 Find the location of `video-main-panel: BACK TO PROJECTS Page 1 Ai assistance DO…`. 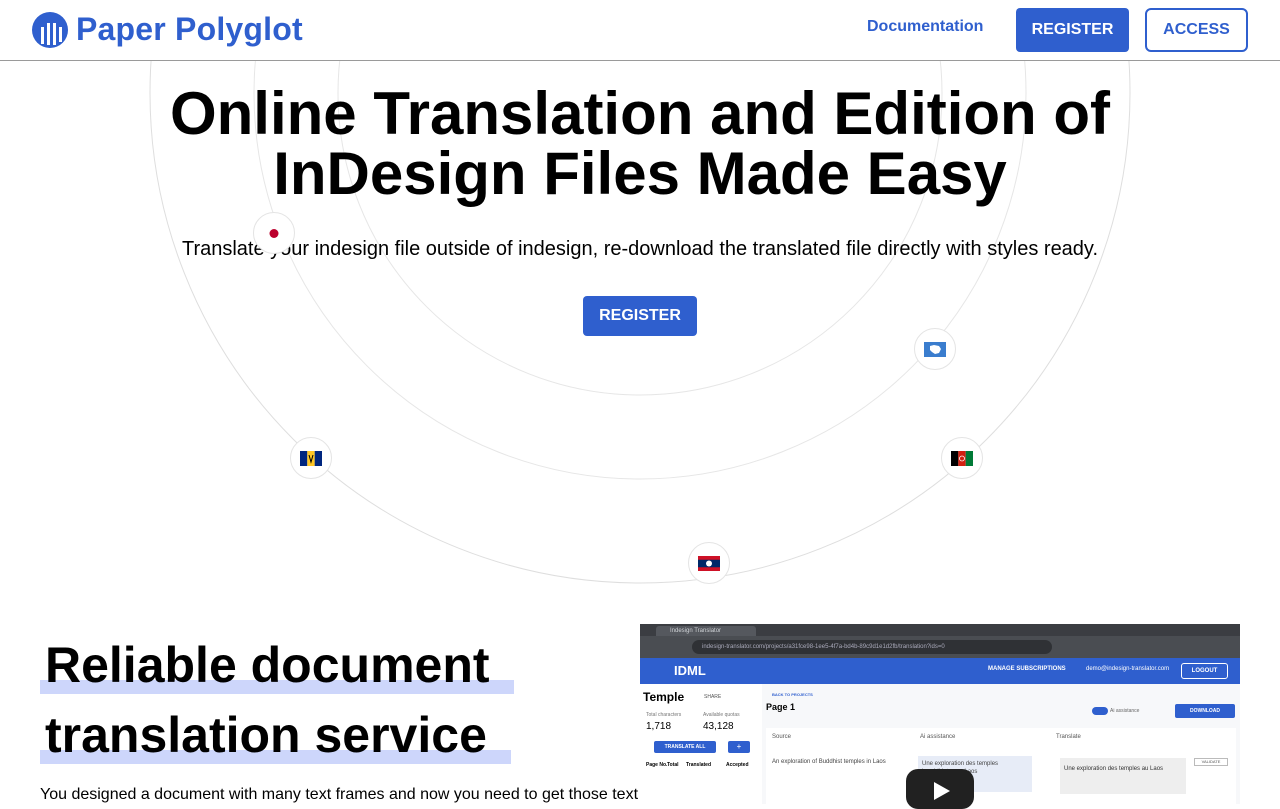

video-main-panel: BACK TO PROJECTS Page 1 Ai assistance DO… is located at coordinates (1001, 744).